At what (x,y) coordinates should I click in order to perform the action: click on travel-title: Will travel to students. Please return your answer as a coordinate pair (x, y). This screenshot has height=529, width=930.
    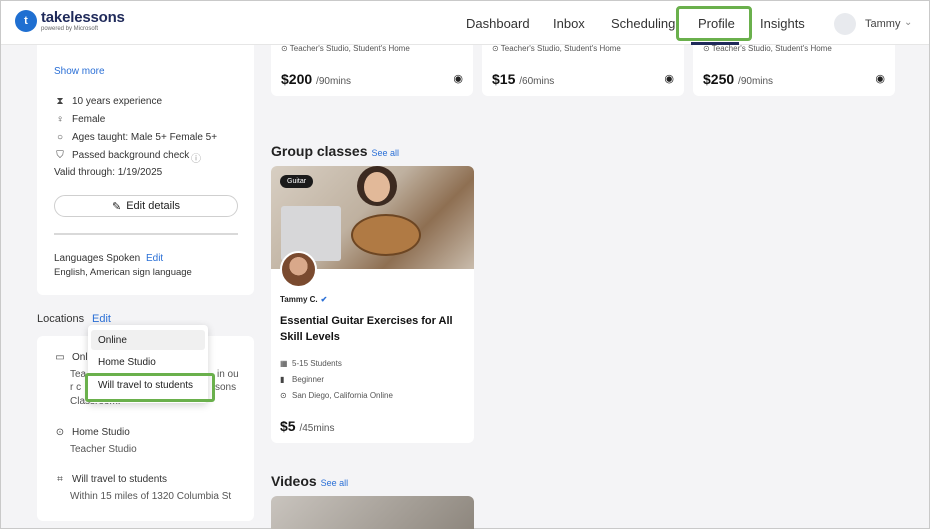
    Looking at the image, I should click on (120, 479).